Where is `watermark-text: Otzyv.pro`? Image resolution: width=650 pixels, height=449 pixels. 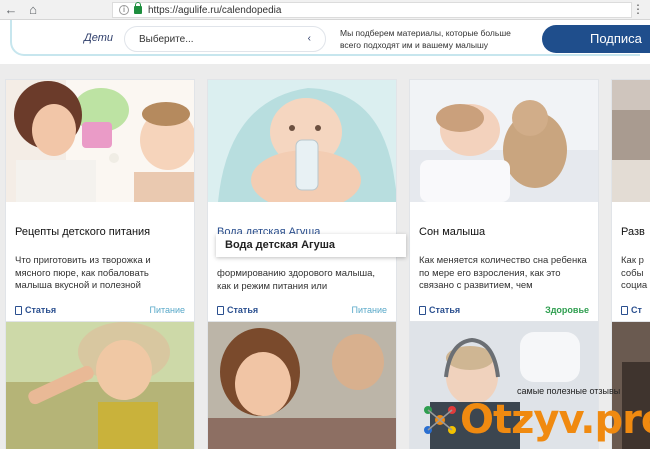
watermark-text: Otzyv.pro is located at coordinates (555, 420).